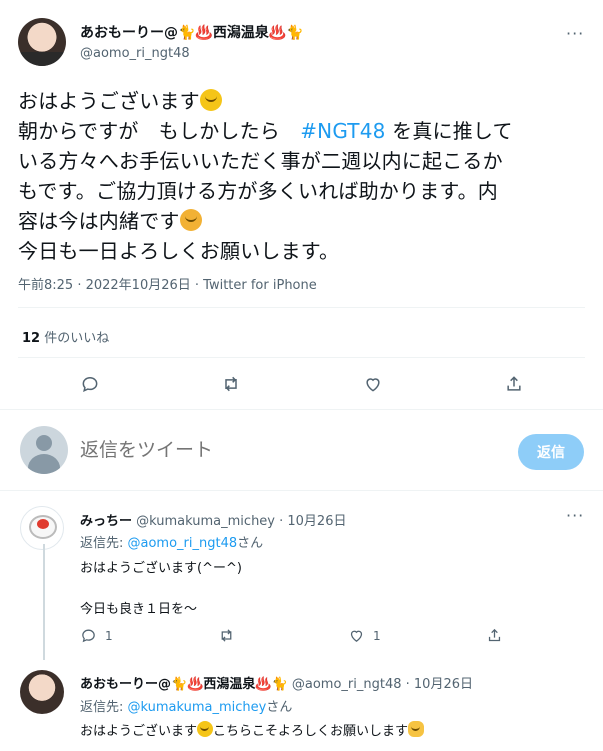  What do you see at coordinates (575, 515) in the screenshot?
I see `reply-more-options-icon: ···` at bounding box center [575, 515].